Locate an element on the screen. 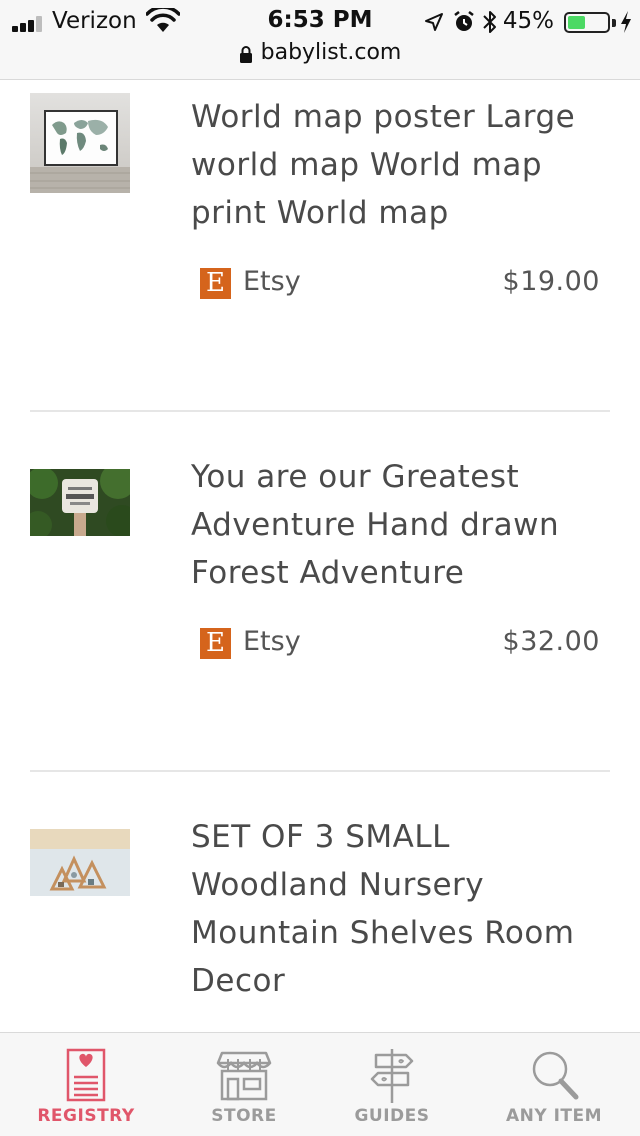  tab-store: STORE is located at coordinates (244, 1084).